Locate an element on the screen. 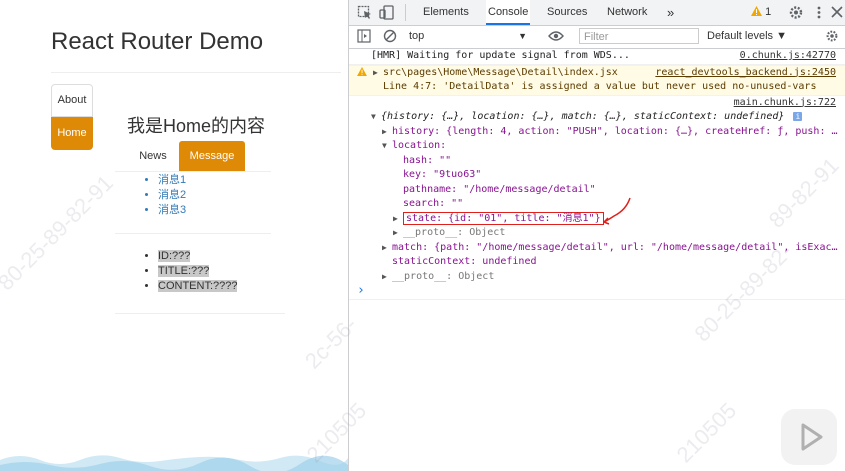 This screenshot has height=471, width=845. warning-count: 1 is located at coordinates (768, 12).